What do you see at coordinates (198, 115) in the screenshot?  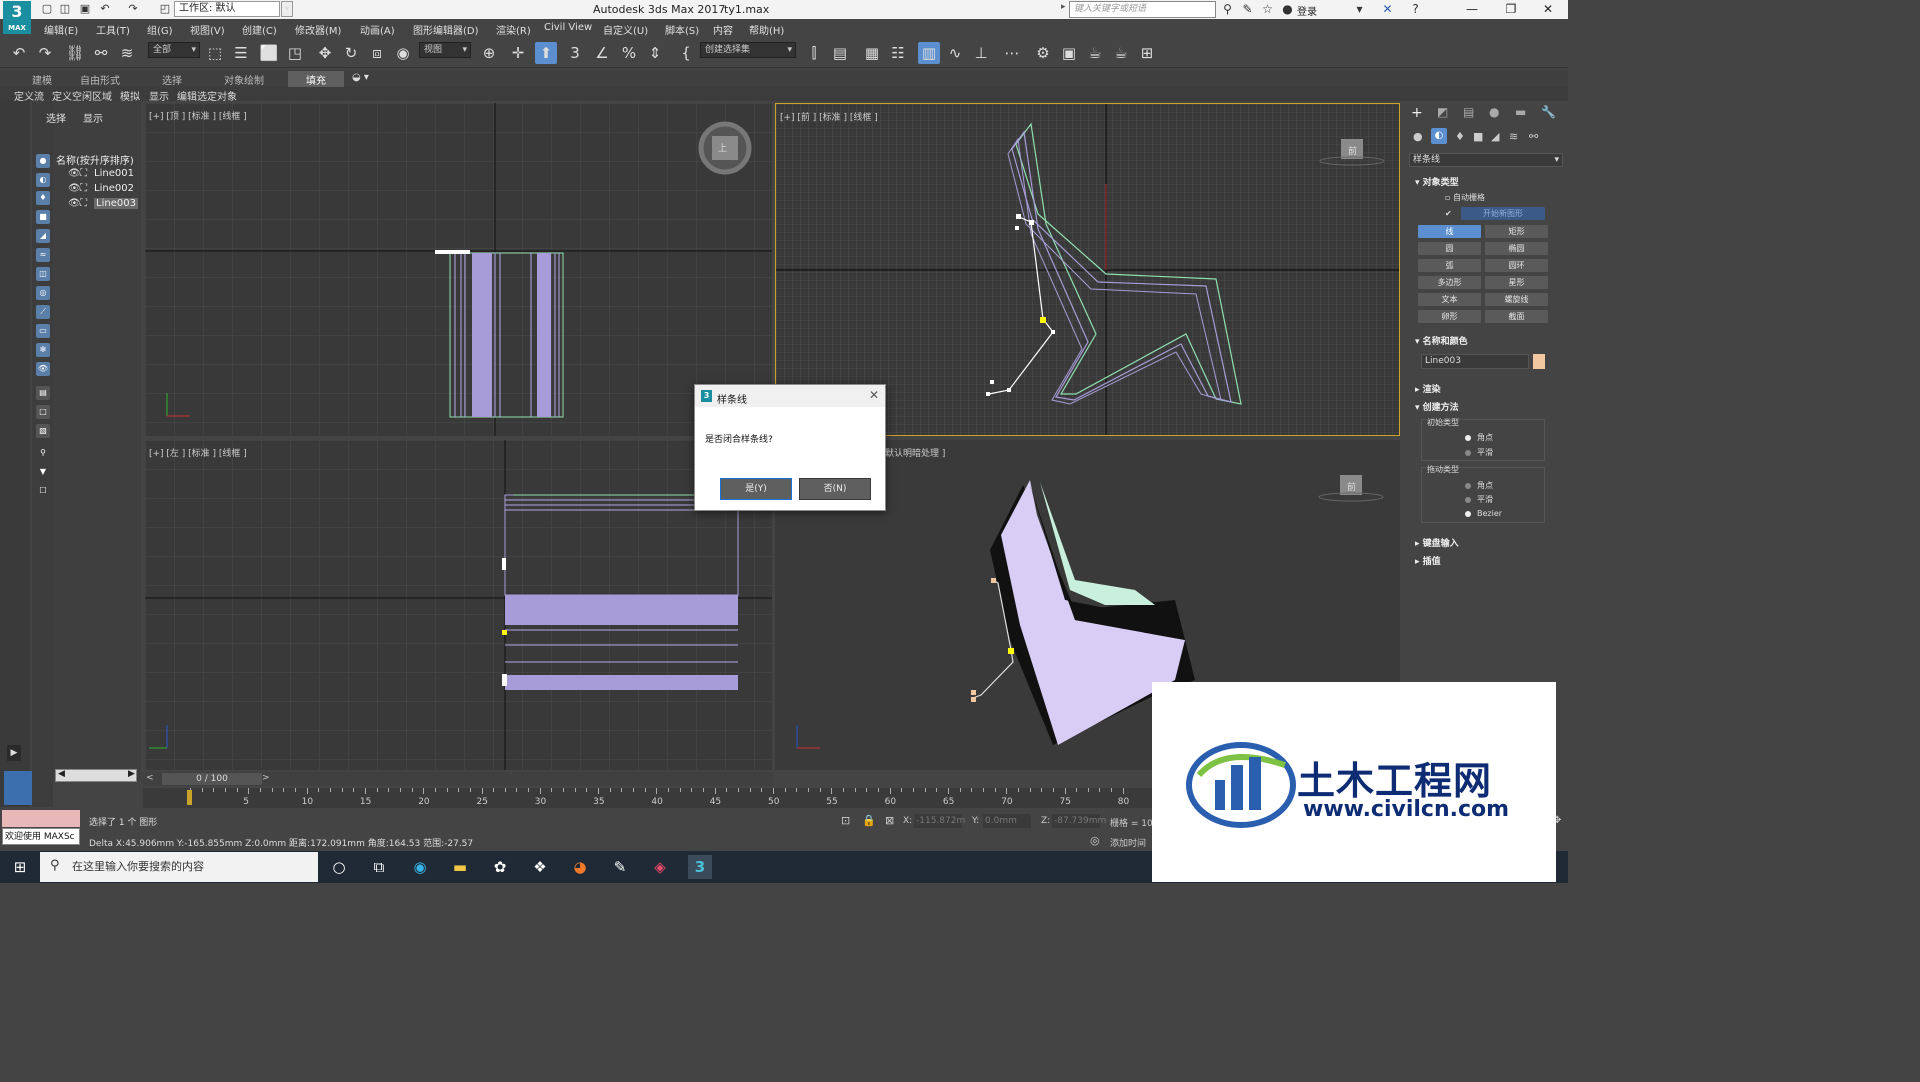 I see `viewport-top-label: [+] [顶 ] [标准 ] [线框 ]` at bounding box center [198, 115].